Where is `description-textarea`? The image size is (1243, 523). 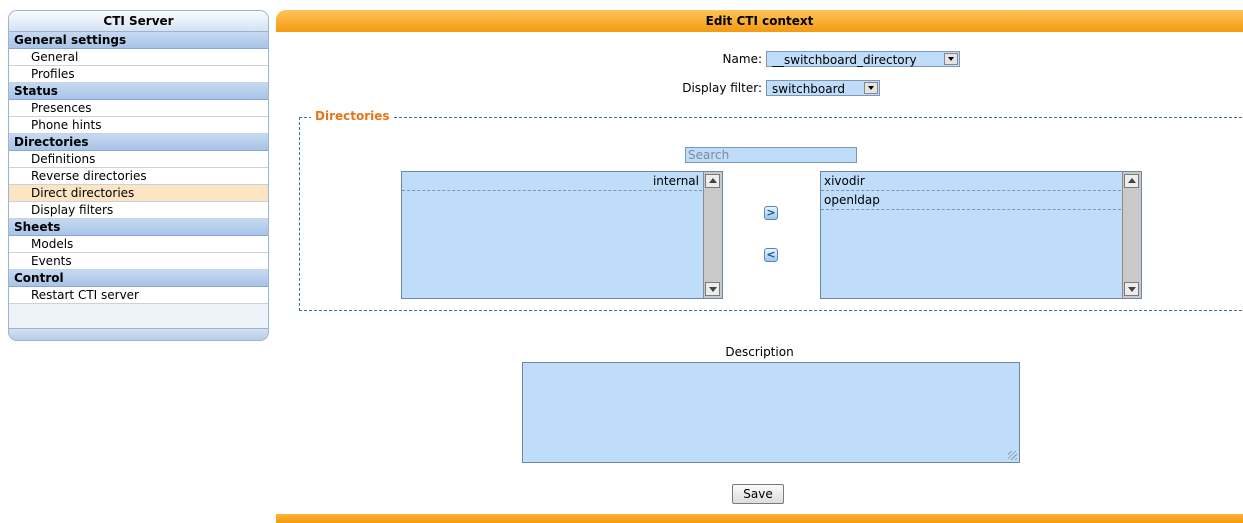 description-textarea is located at coordinates (771, 412).